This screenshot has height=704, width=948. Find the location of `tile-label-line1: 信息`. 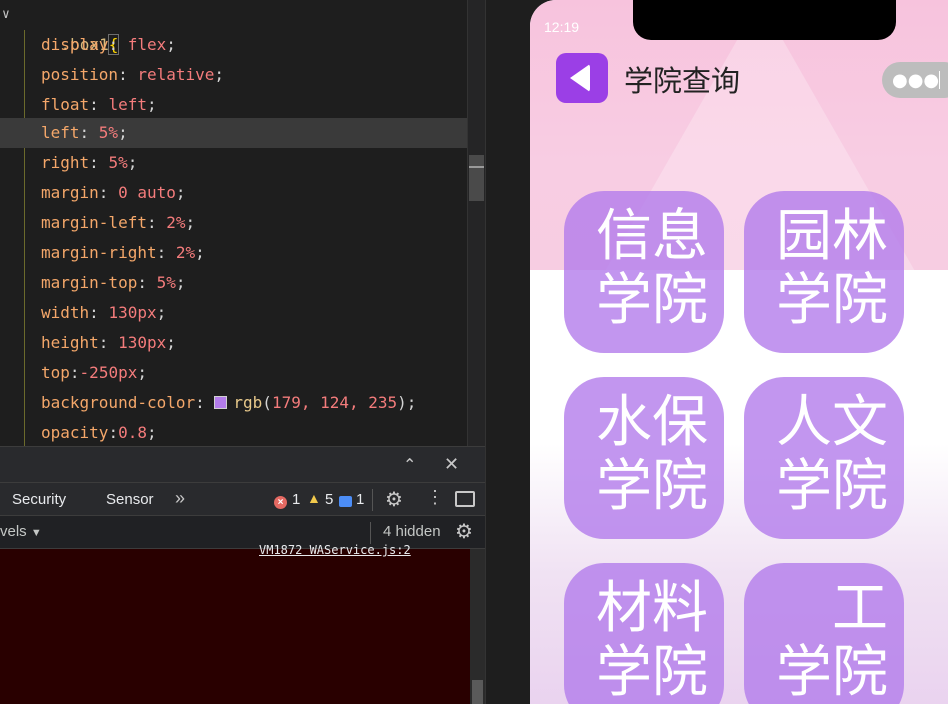

tile-label-line1: 信息 is located at coordinates (652, 236).